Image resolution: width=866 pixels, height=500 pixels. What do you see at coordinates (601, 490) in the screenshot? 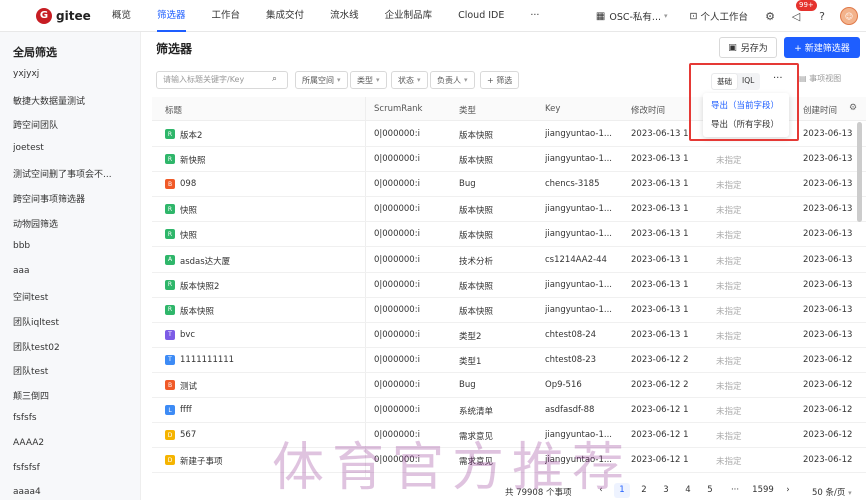
I see `prev-page-button: ‹` at bounding box center [601, 490].